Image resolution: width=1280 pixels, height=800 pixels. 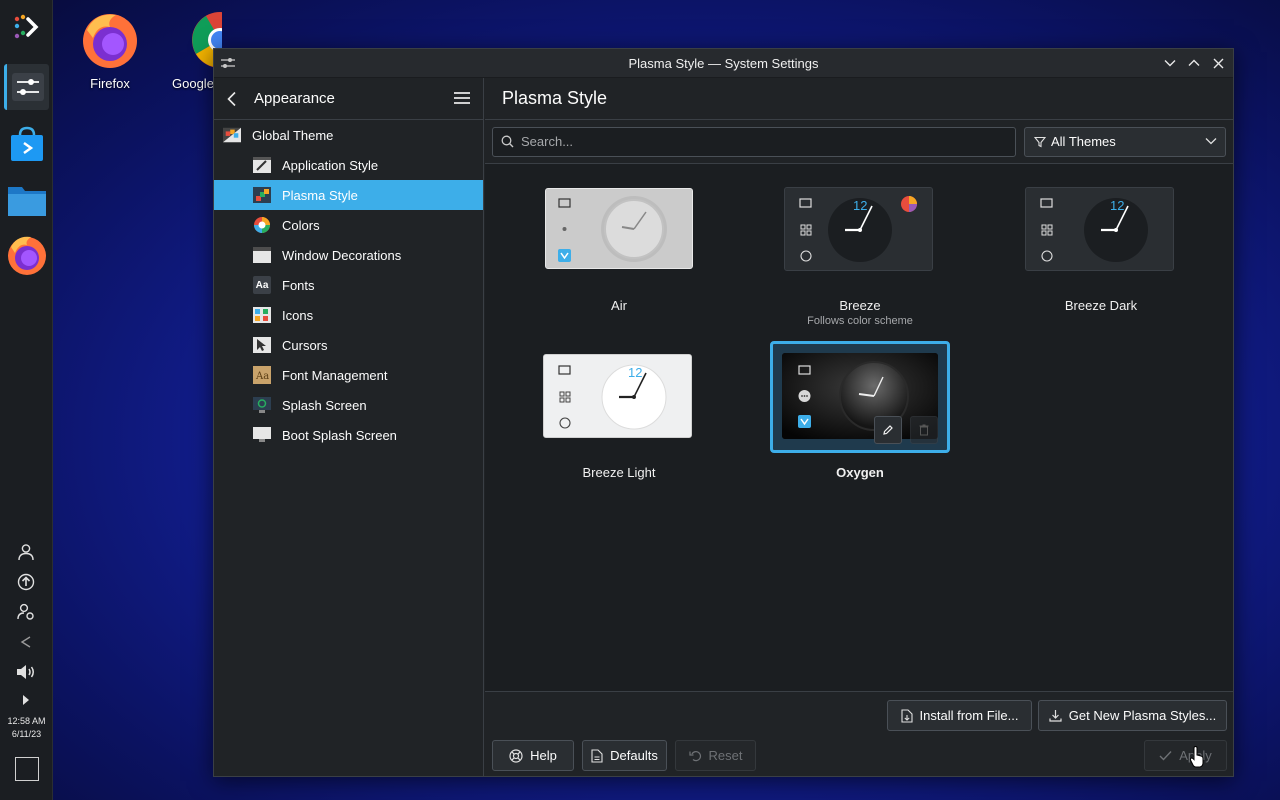 I want to click on sidebar-item-application-style: Application Style, so click(x=348, y=165).